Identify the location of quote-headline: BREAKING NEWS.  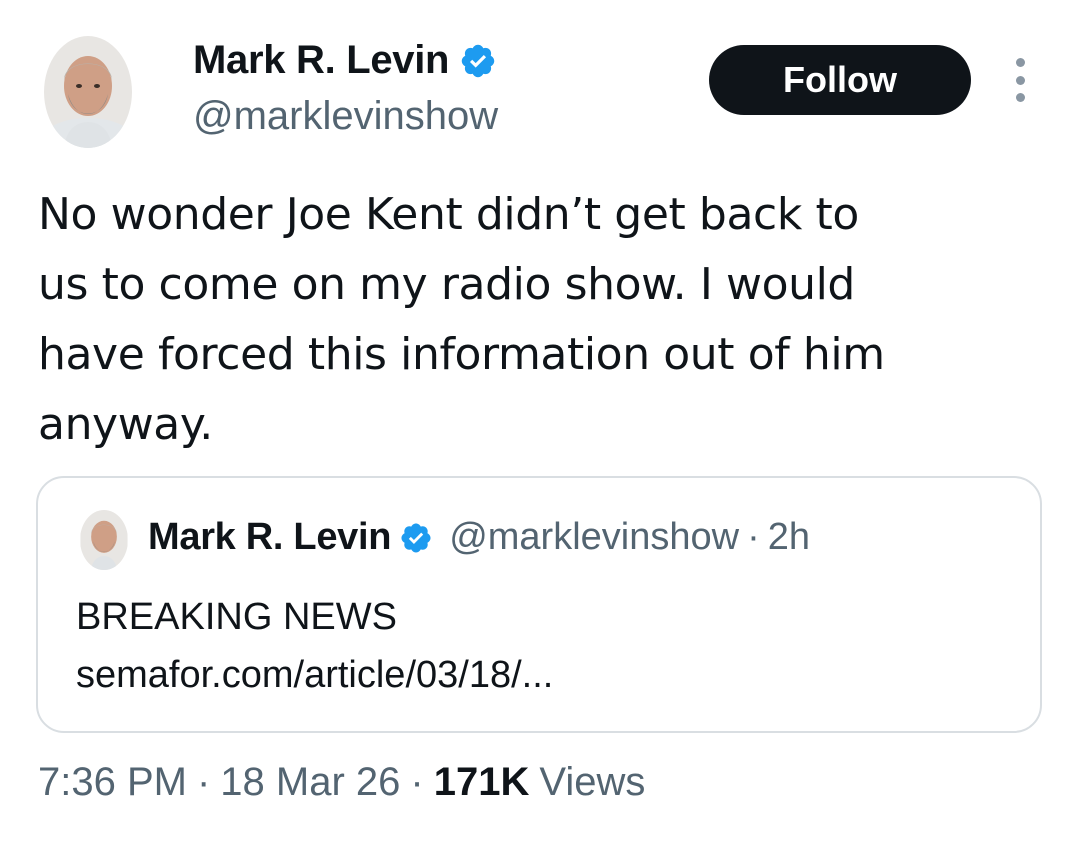
(236, 617).